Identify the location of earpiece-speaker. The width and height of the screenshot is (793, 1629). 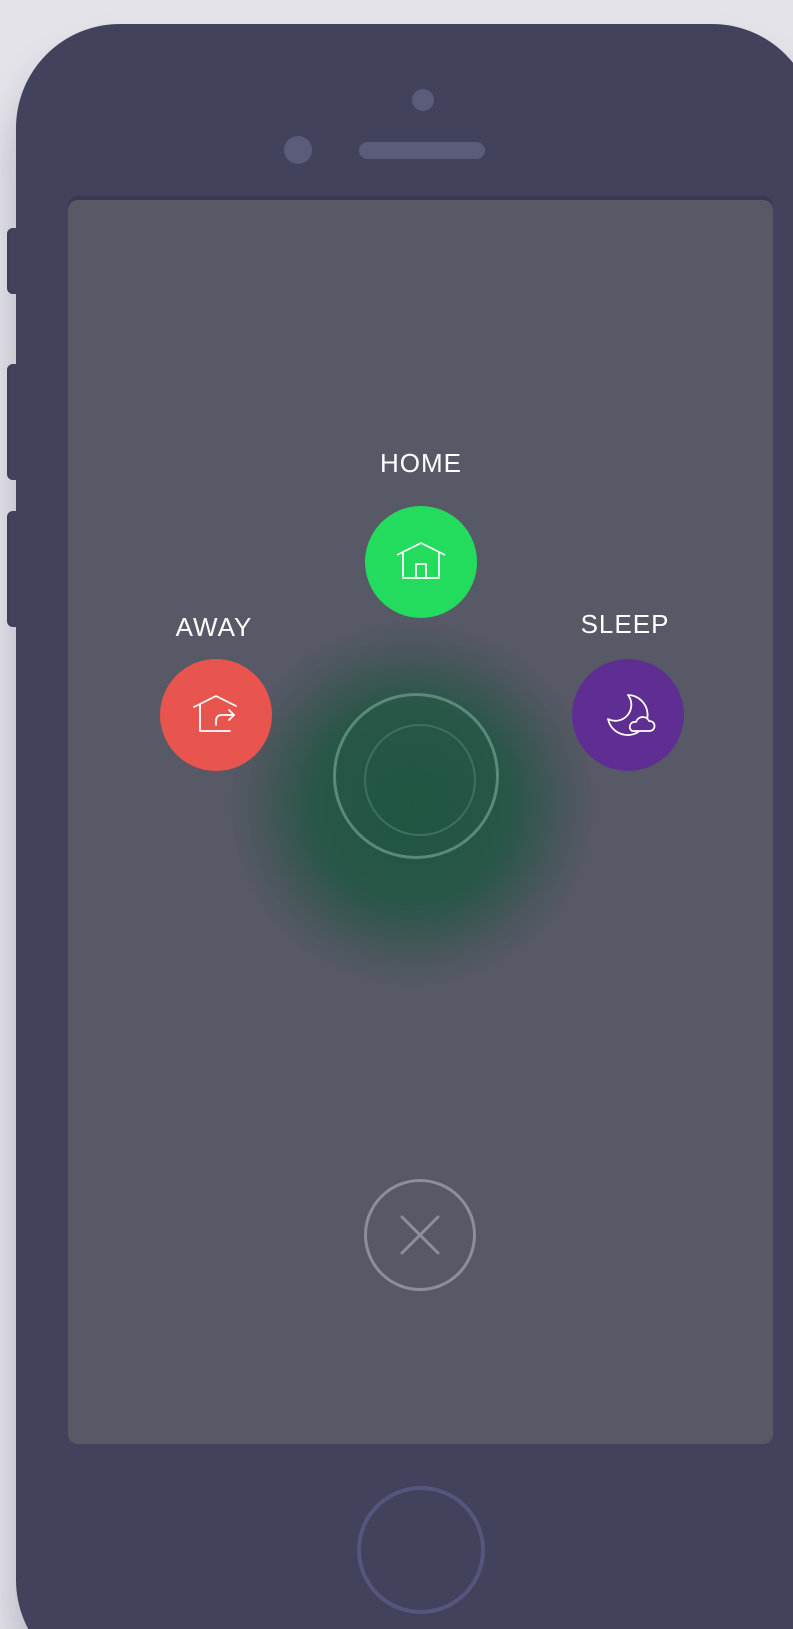
(422, 150).